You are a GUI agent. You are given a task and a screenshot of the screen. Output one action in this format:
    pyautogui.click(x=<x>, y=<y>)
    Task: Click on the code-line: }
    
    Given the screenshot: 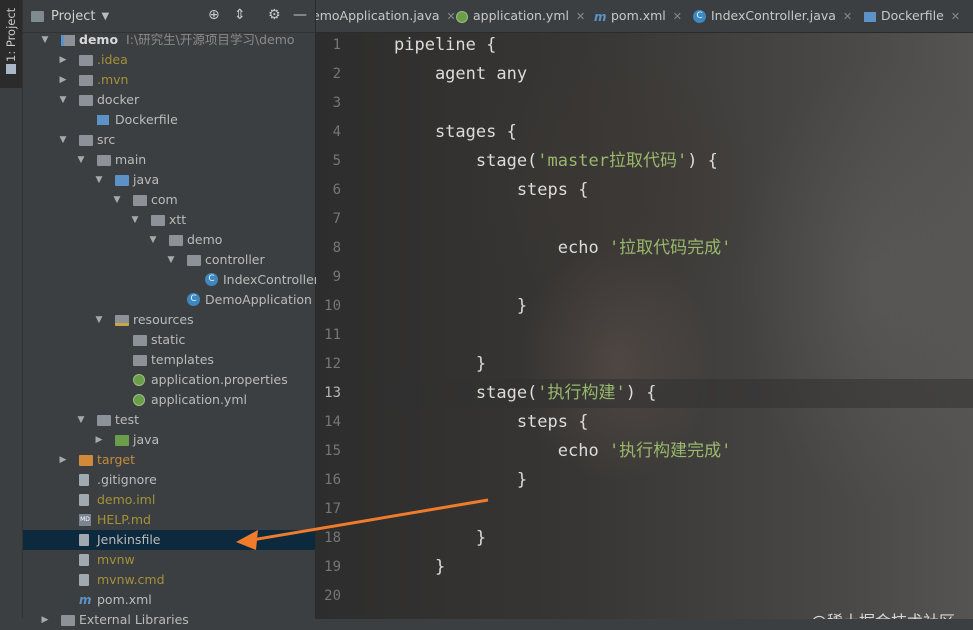 What is the action you would take?
    pyautogui.click(x=460, y=306)
    